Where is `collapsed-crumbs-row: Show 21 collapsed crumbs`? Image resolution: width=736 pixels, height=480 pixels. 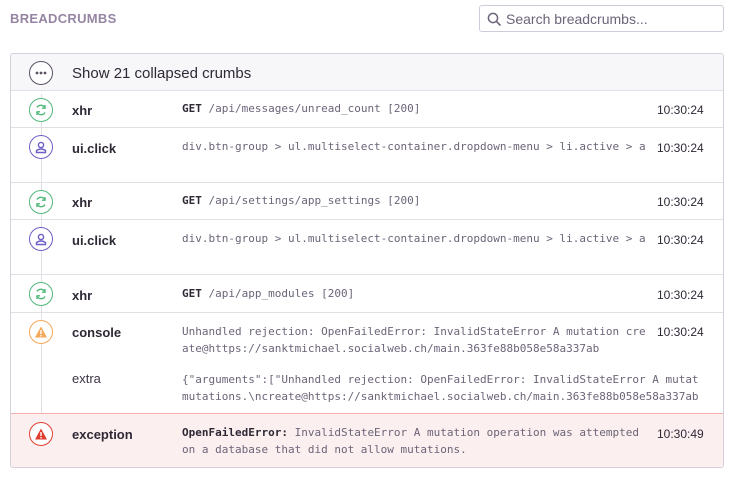
collapsed-crumbs-row: Show 21 collapsed crumbs is located at coordinates (367, 72).